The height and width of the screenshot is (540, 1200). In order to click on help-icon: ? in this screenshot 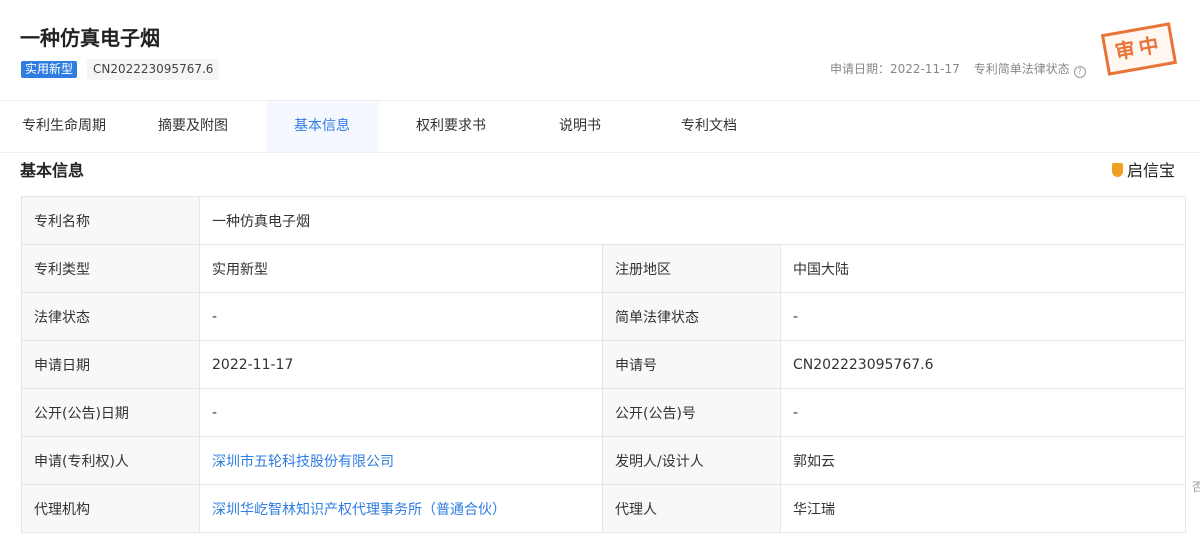, I will do `click(1079, 72)`.